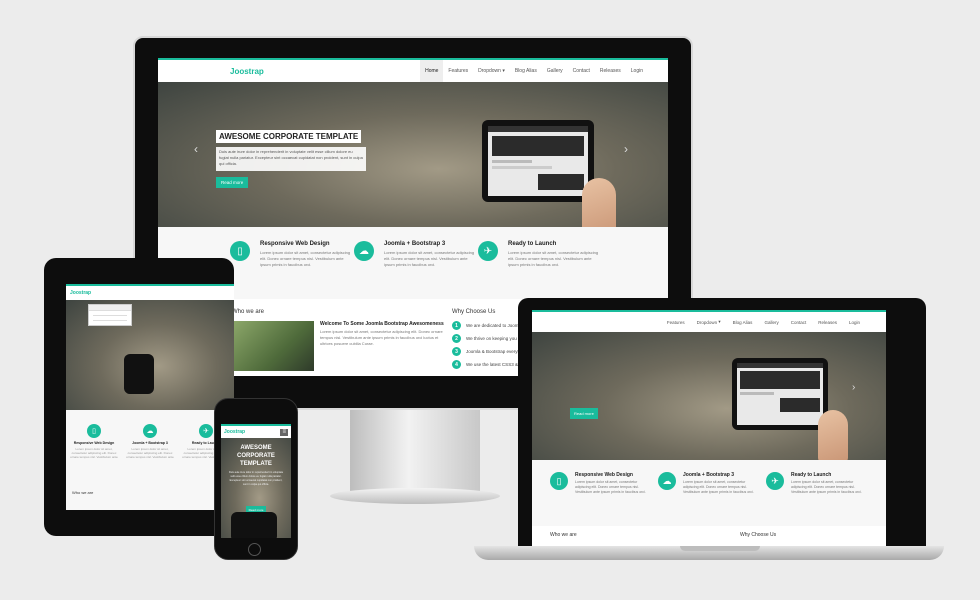 The width and height of the screenshot is (980, 600). I want to click on laptop-photo-image, so click(273, 346).